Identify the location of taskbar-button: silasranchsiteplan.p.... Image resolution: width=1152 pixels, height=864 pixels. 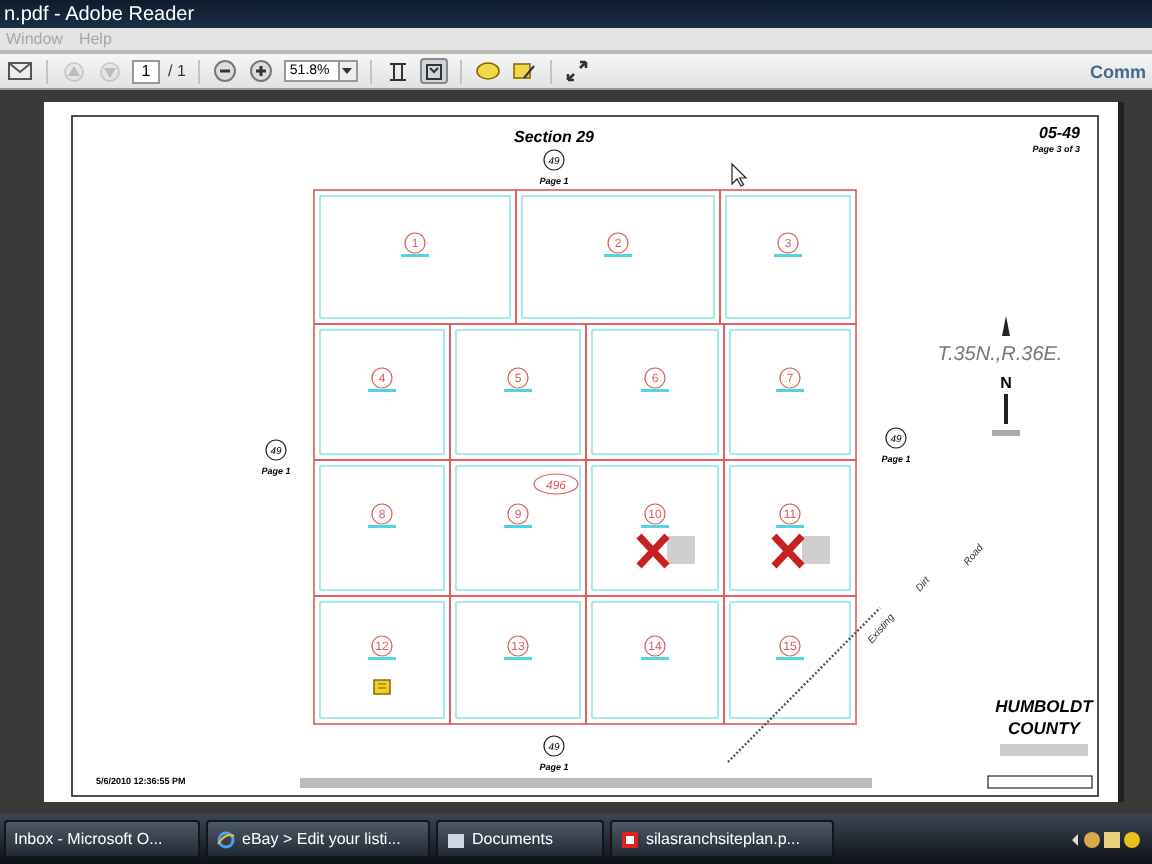
(722, 839).